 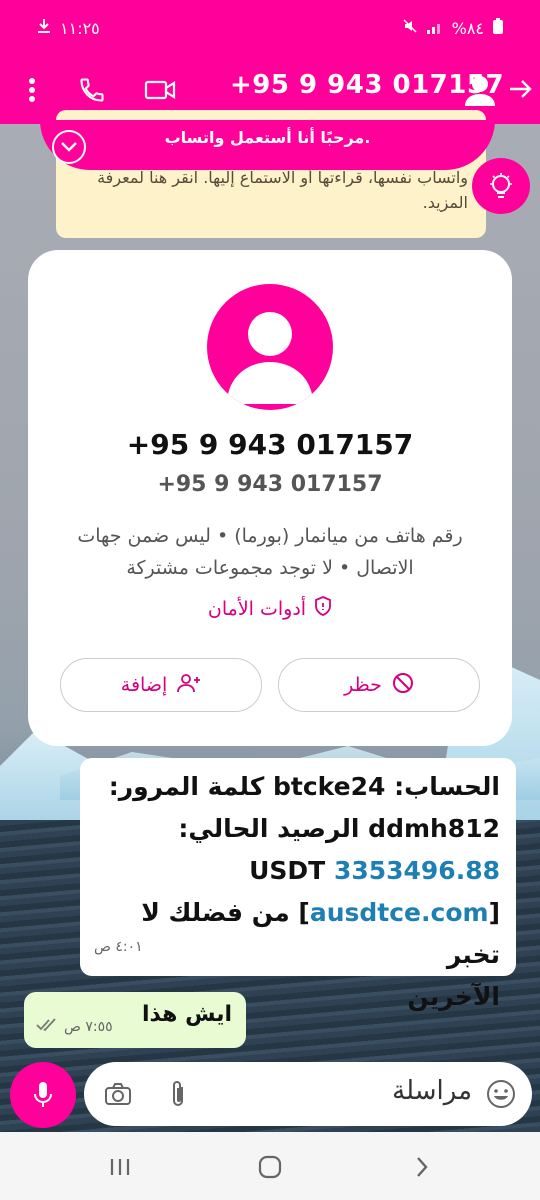 What do you see at coordinates (144, 685) in the screenshot?
I see `add-contact-label: إضافة` at bounding box center [144, 685].